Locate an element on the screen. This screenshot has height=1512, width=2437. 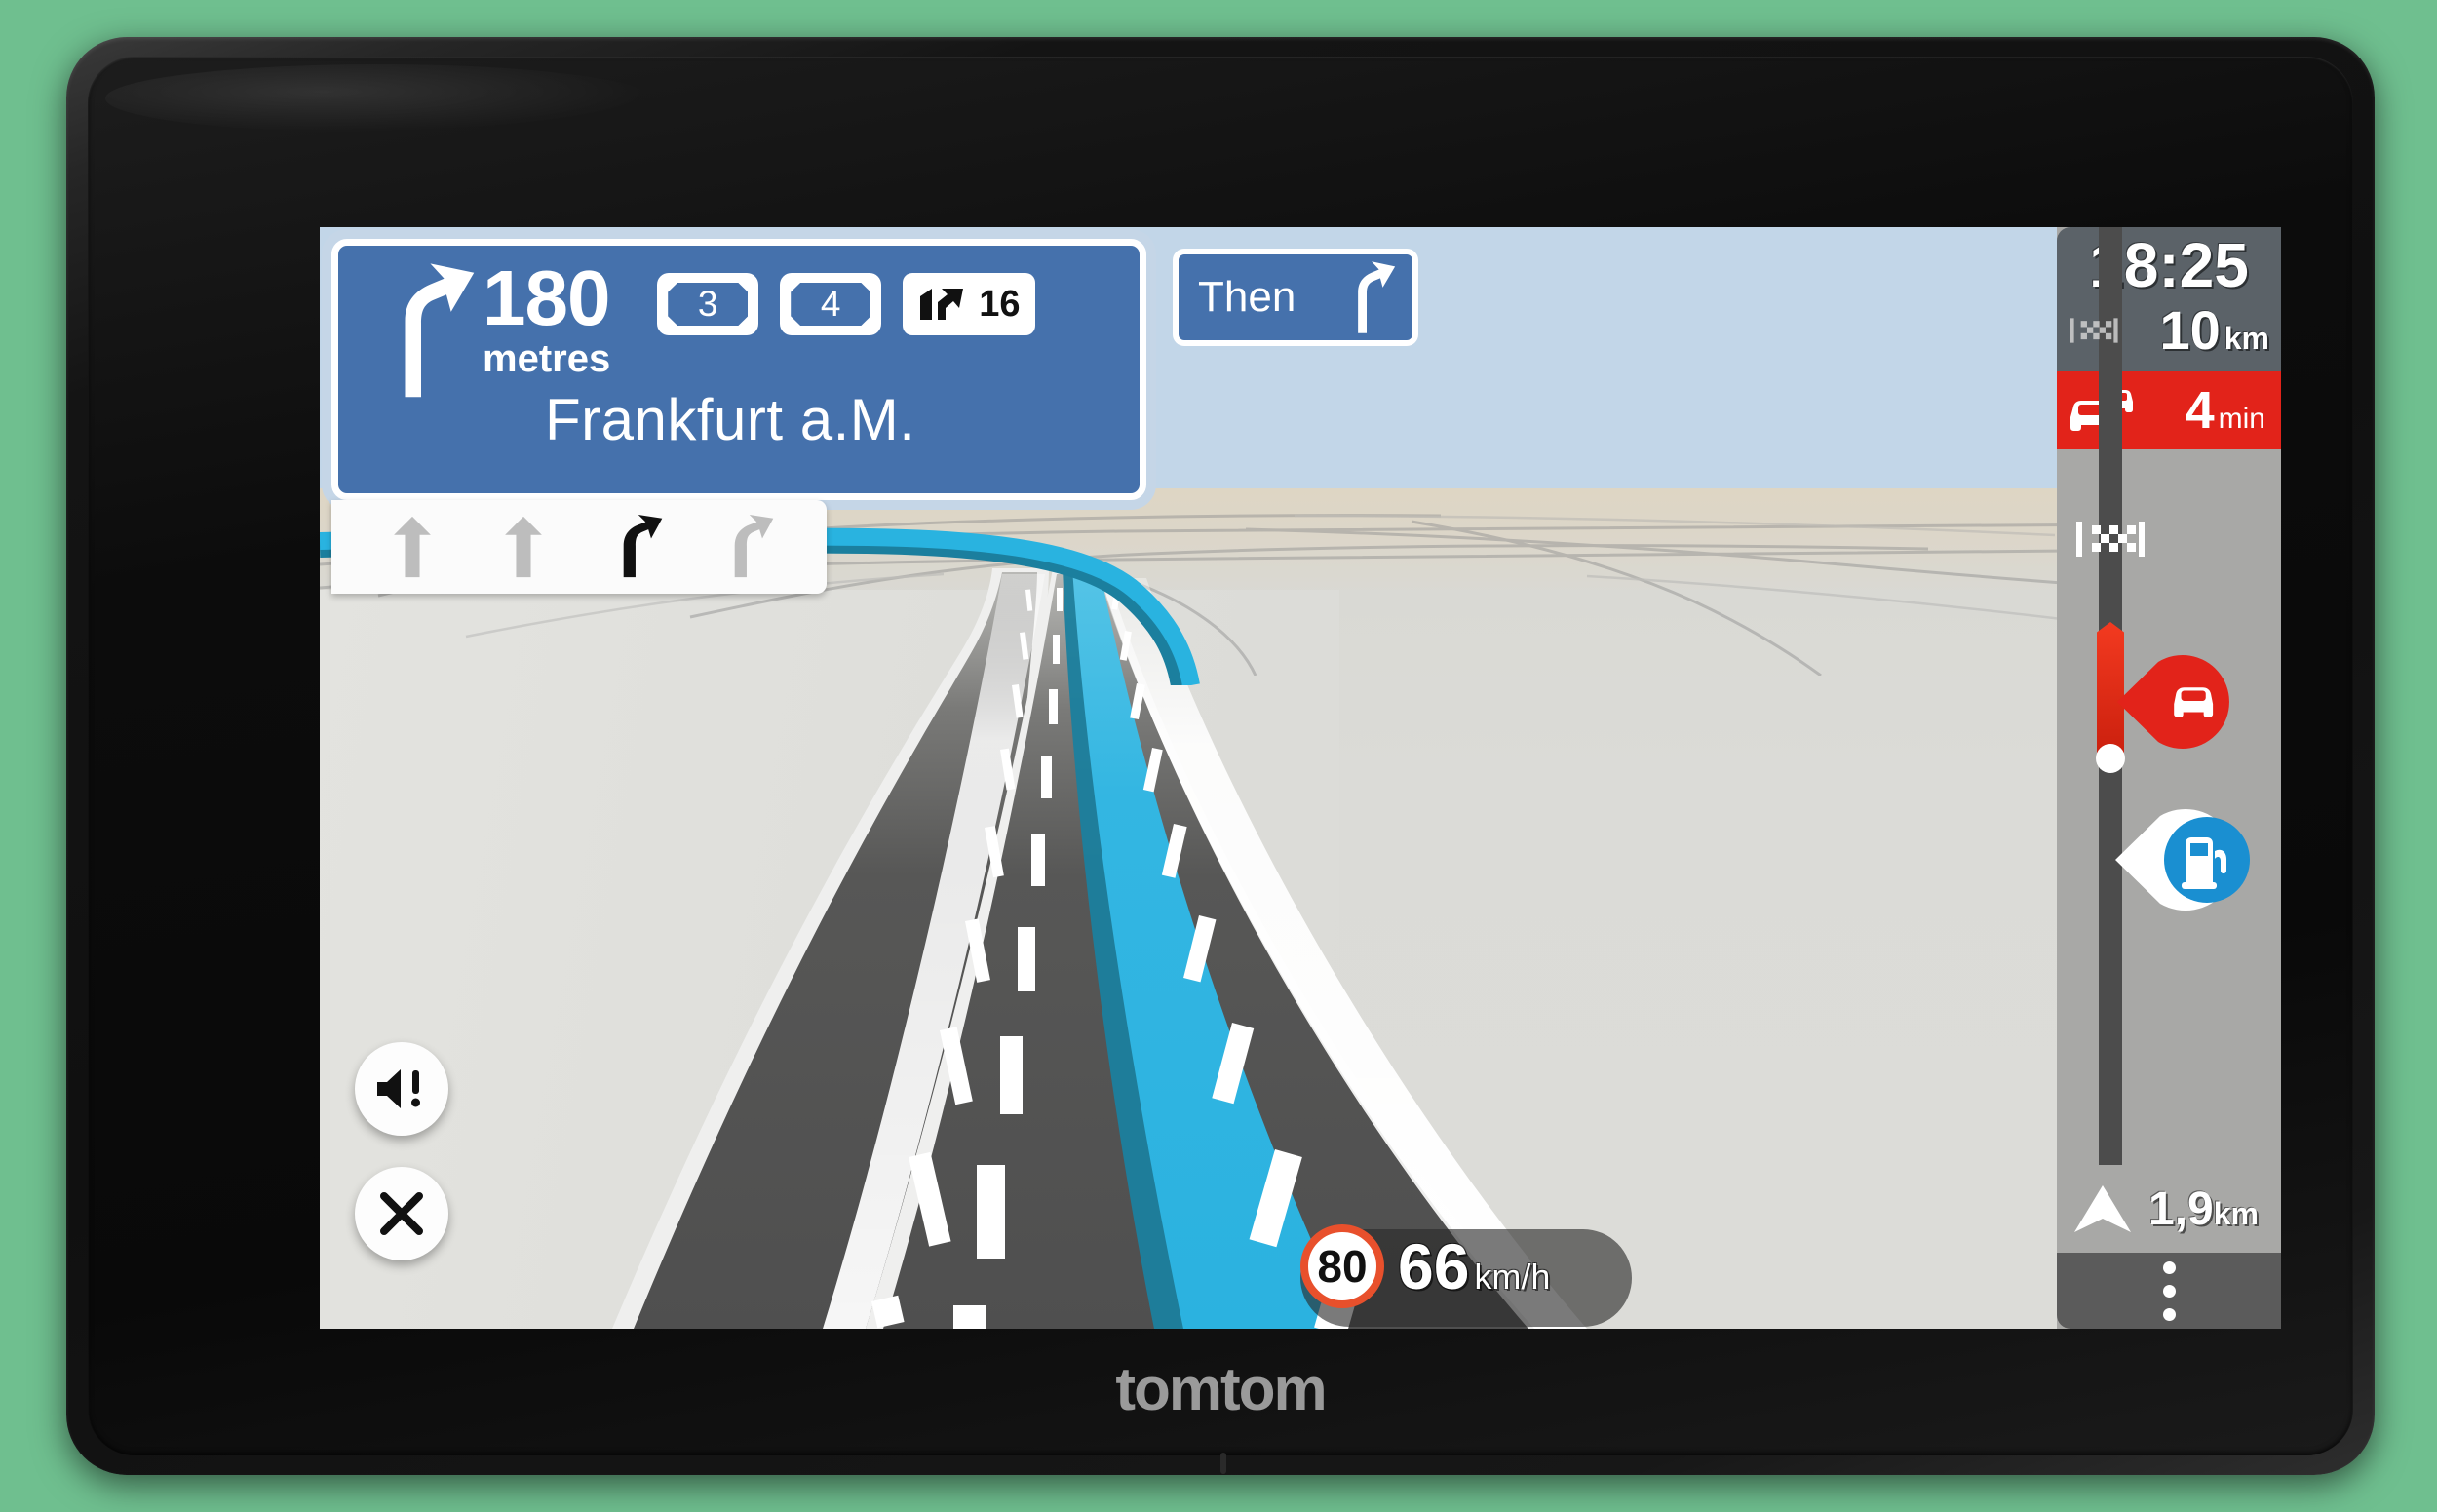
current-position-row: 1,9 km is located at coordinates (2169, 1209).